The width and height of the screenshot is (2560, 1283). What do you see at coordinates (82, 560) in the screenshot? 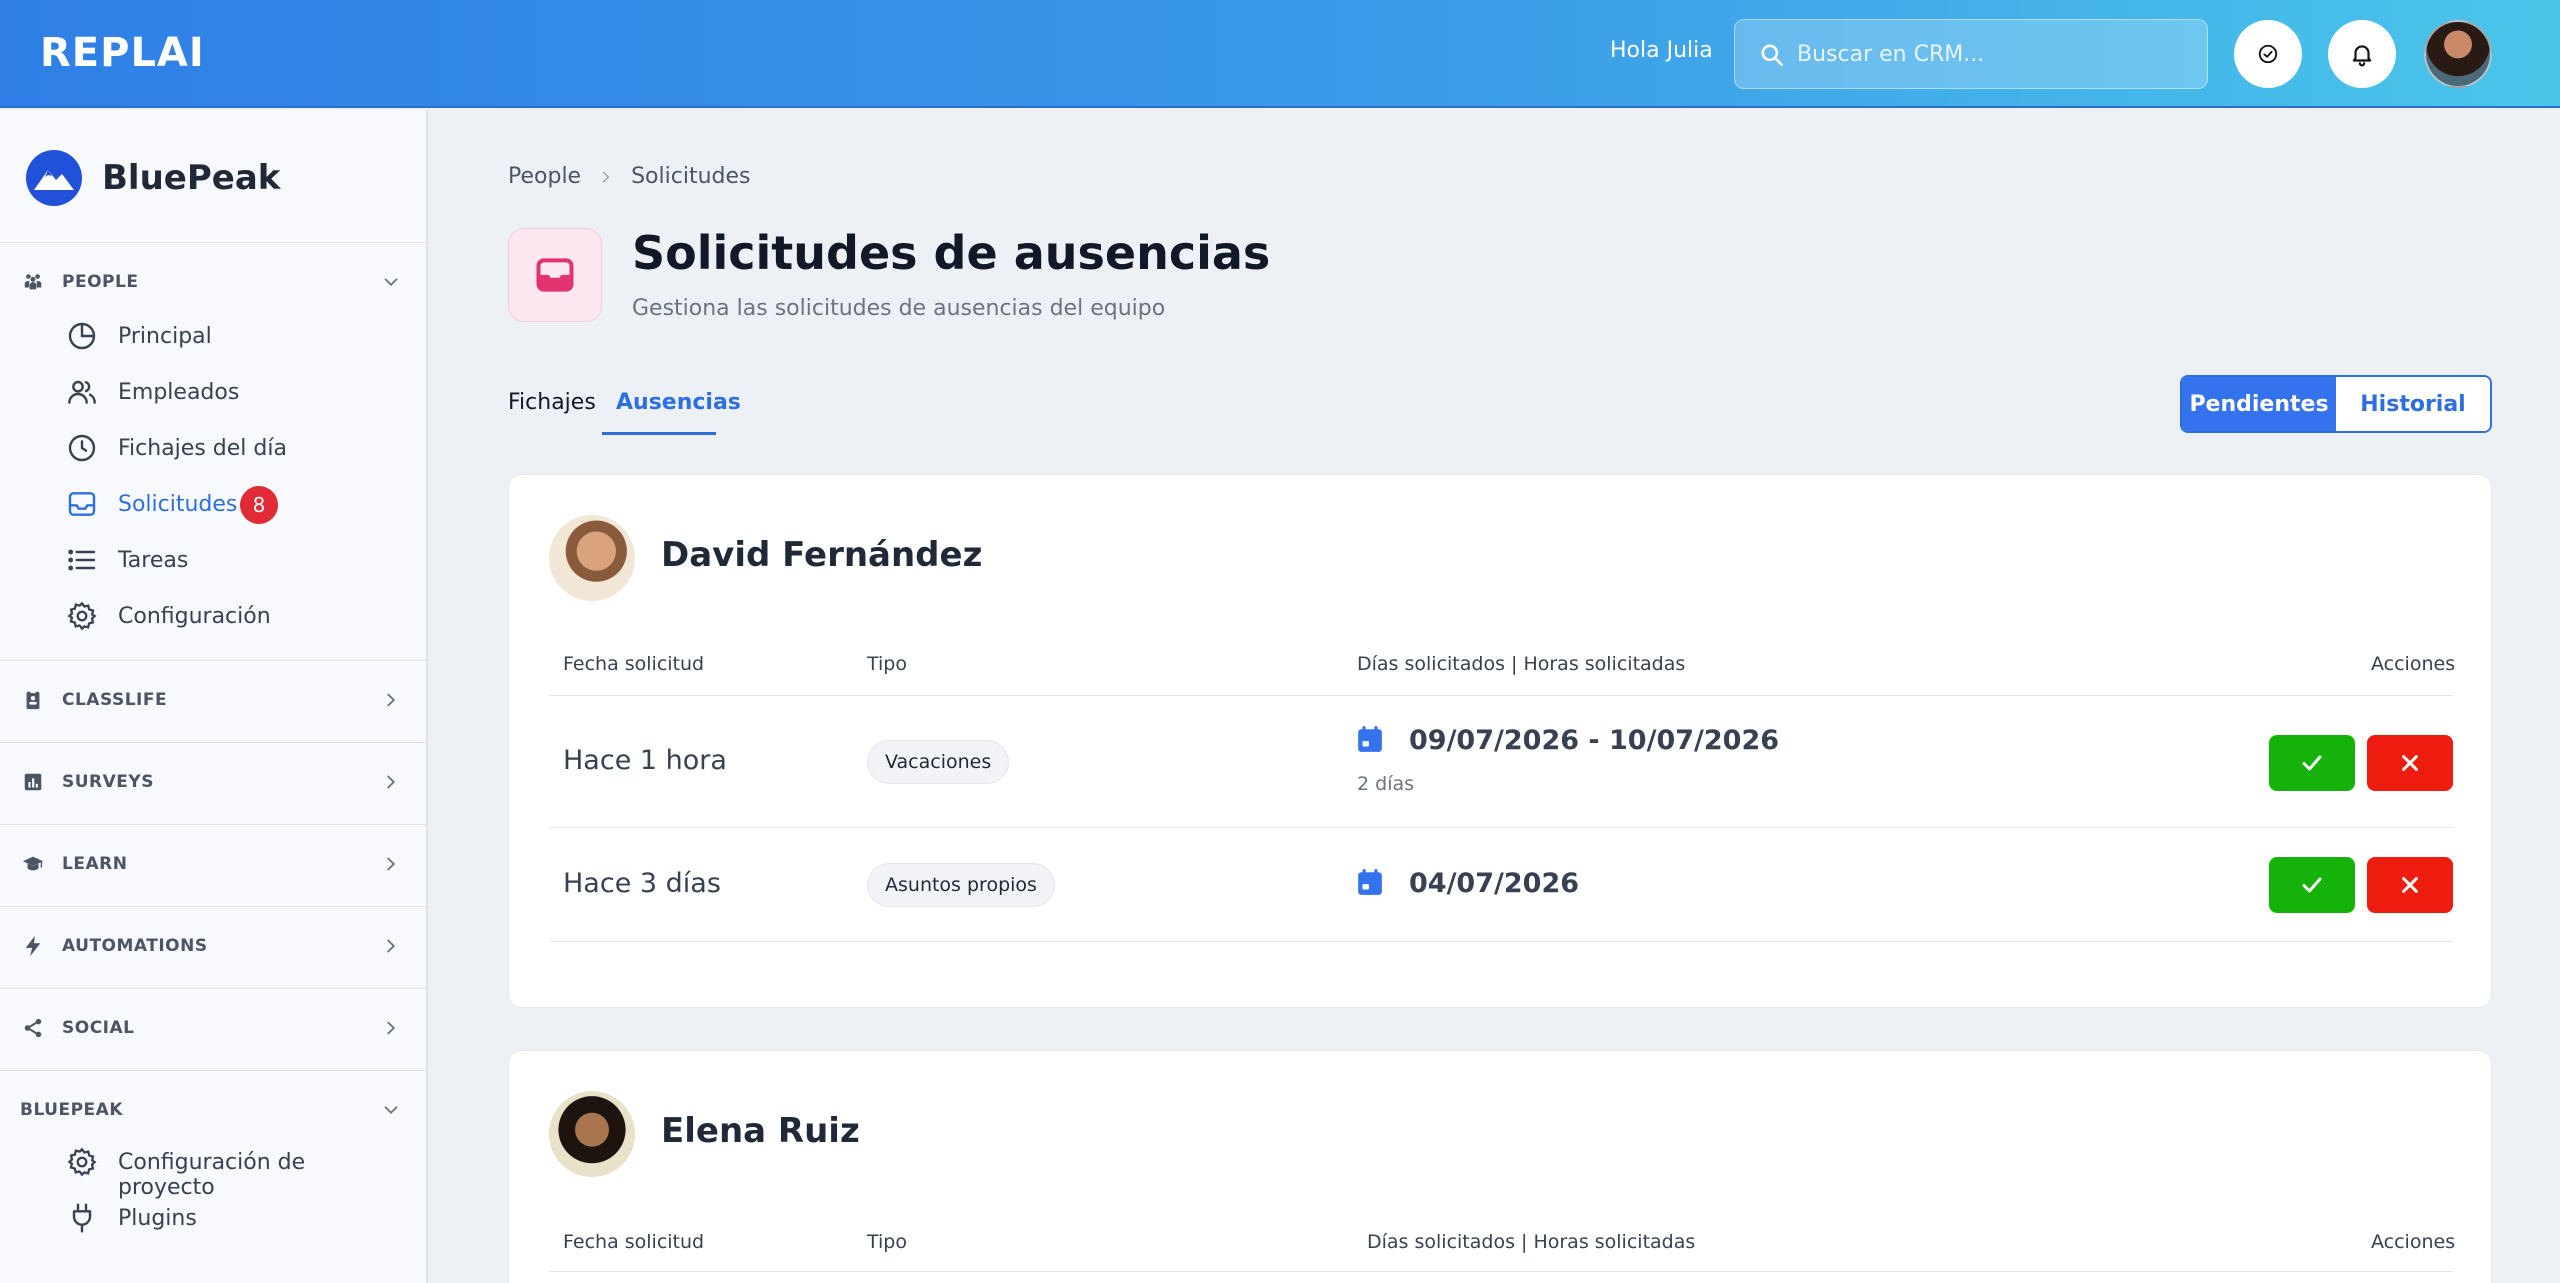
I see `list-icon` at bounding box center [82, 560].